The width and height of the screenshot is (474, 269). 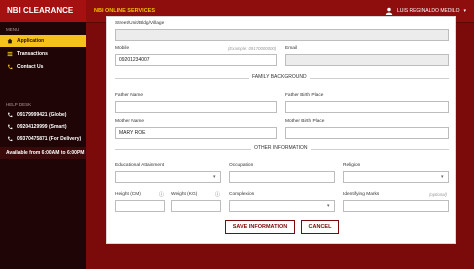 I want to click on help-item-label: 09179999421 (Globe), so click(x=42, y=115).